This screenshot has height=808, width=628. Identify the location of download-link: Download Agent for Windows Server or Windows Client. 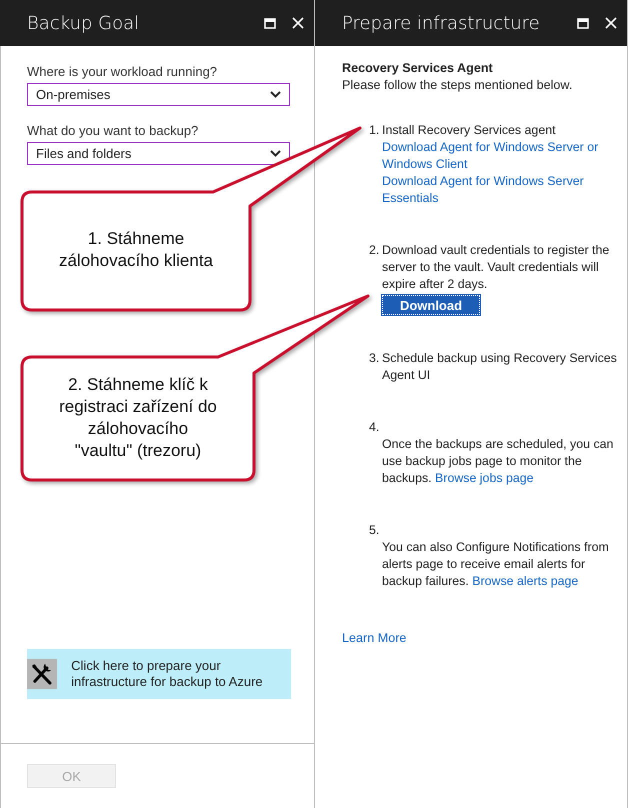
(501, 156).